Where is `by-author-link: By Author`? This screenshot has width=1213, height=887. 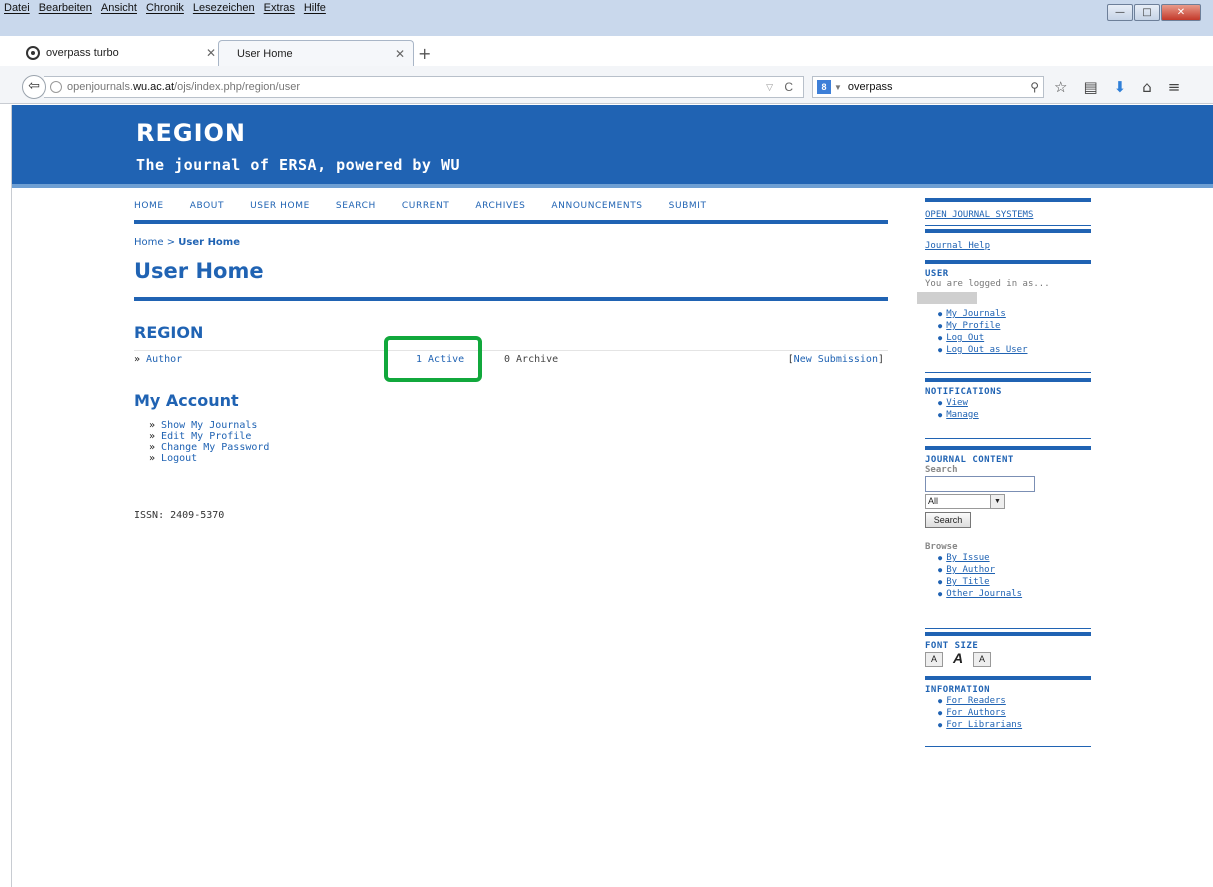 by-author-link: By Author is located at coordinates (970, 570).